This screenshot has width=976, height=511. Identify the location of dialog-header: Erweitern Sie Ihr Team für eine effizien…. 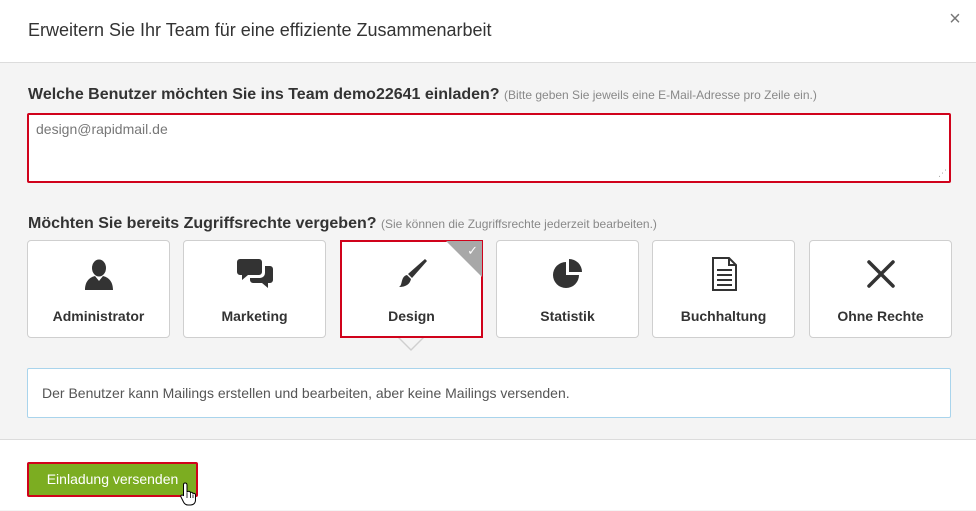
(488, 31).